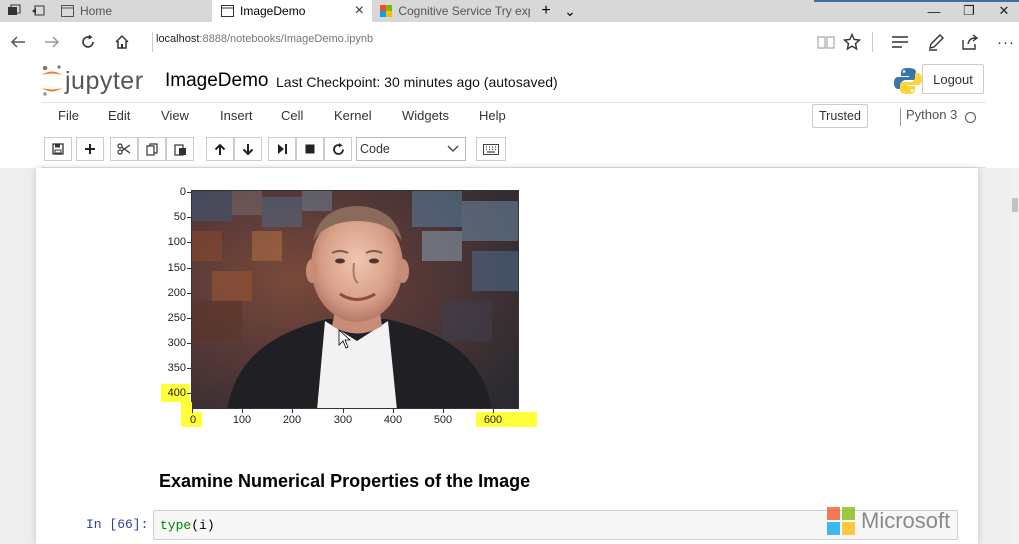  I want to click on menu-edit: Edit, so click(119, 115).